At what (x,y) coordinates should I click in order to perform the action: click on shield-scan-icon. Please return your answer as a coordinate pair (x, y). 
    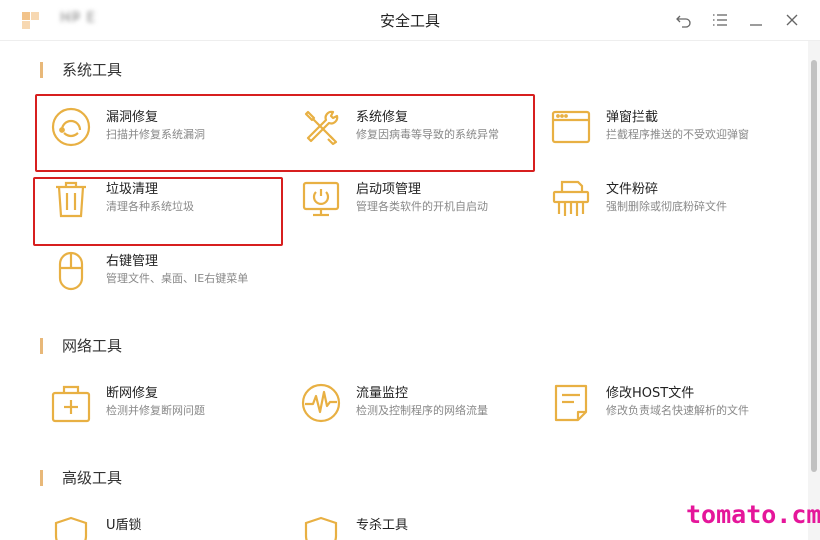
    Looking at the image, I should click on (71, 127).